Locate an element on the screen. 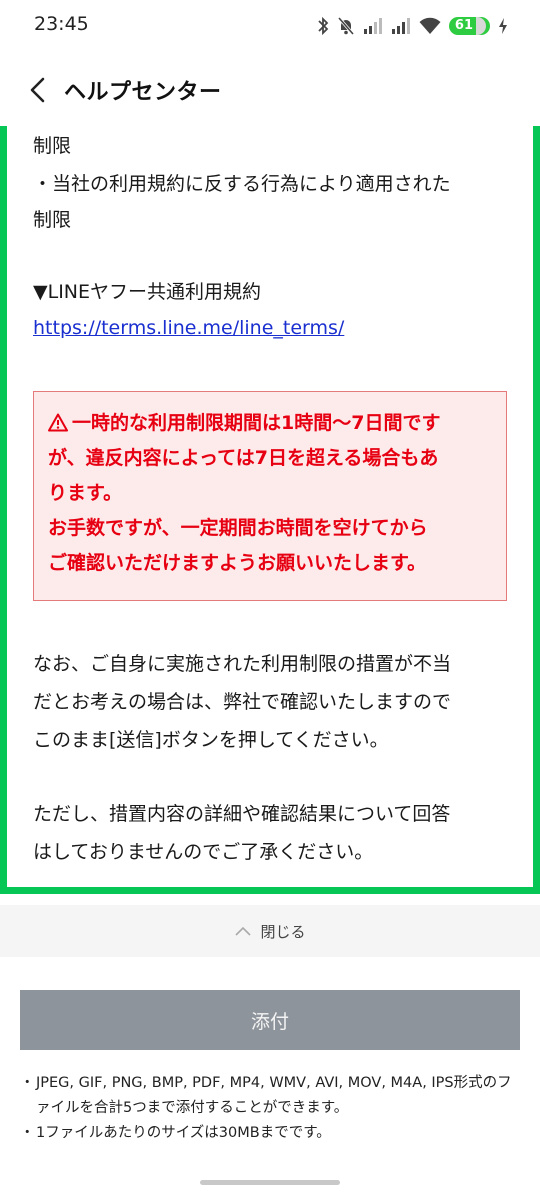 Image resolution: width=540 pixels, height=1200 pixels. content-text-line: このまま[送信]ボタンを押してください。 is located at coordinates (211, 740).